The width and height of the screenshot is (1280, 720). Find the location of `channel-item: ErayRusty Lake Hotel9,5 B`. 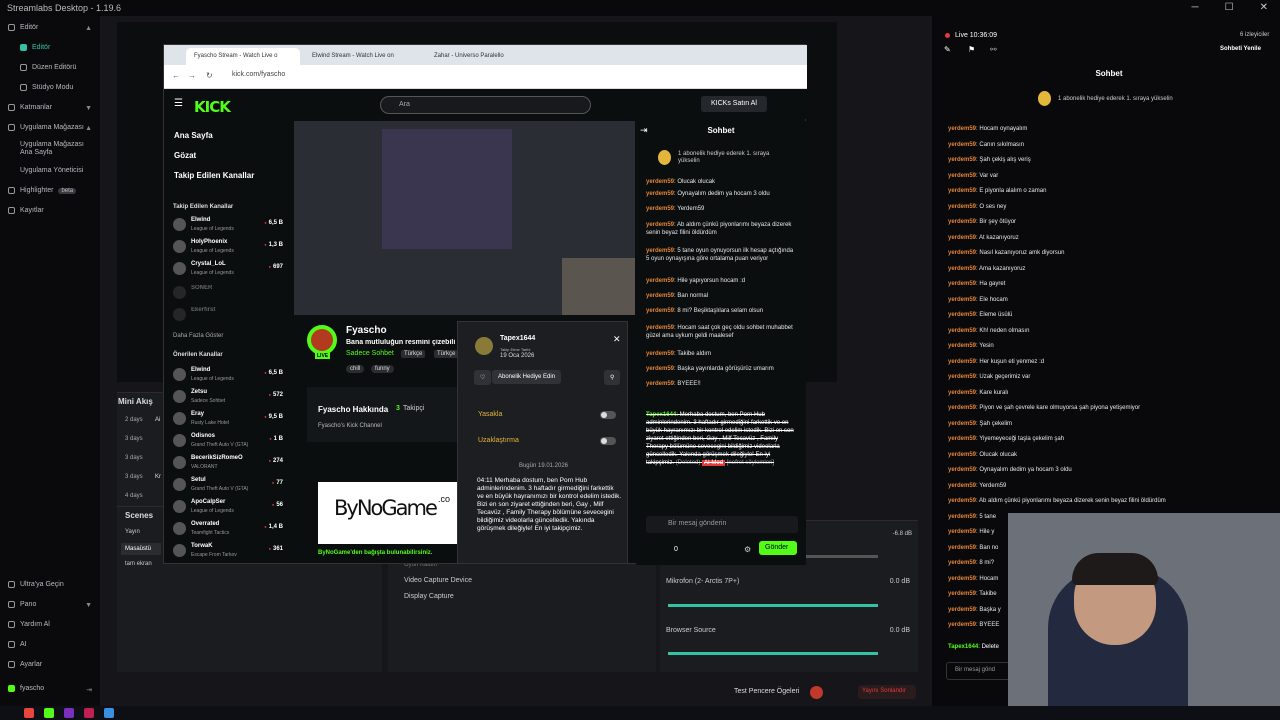

channel-item: ErayRusty Lake Hotel9,5 B is located at coordinates (229, 420).